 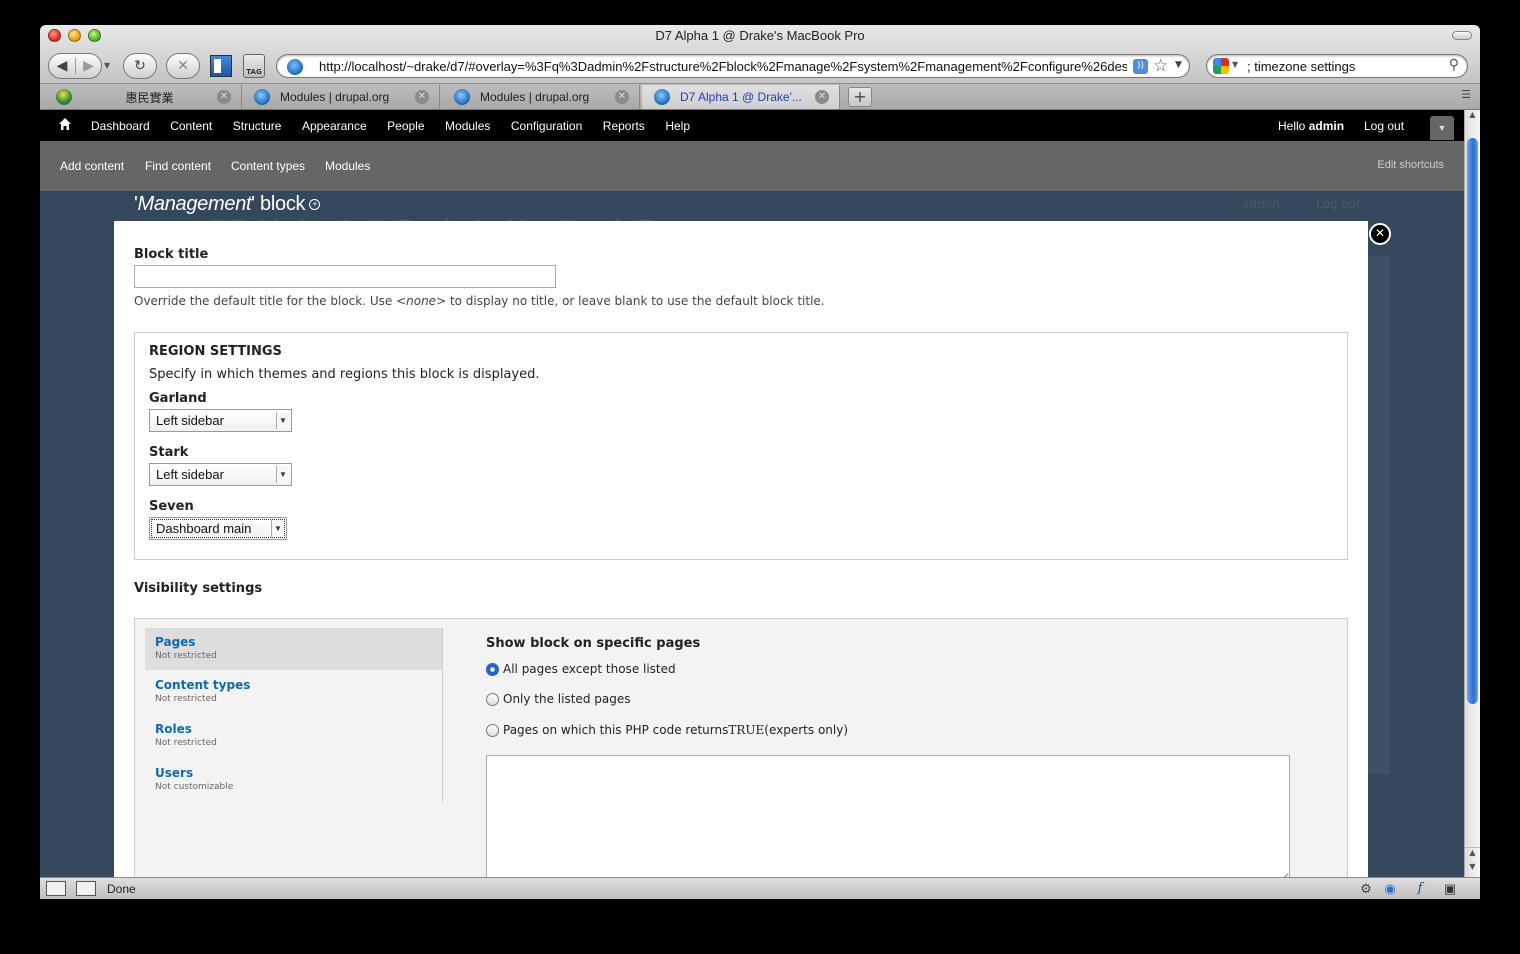 What do you see at coordinates (1235, 64) in the screenshot?
I see `search-engine-dropdown-icon: ▼` at bounding box center [1235, 64].